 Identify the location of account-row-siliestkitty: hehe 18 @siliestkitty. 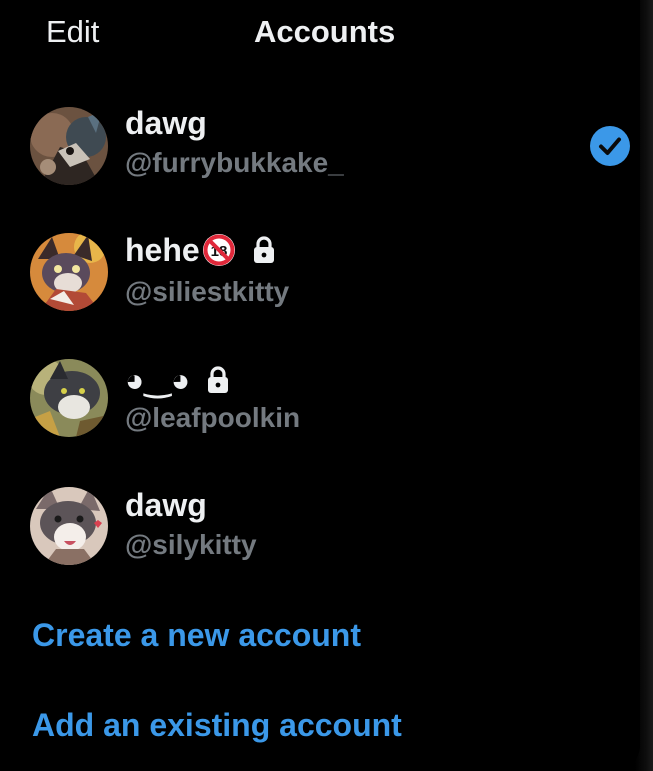
(320, 271).